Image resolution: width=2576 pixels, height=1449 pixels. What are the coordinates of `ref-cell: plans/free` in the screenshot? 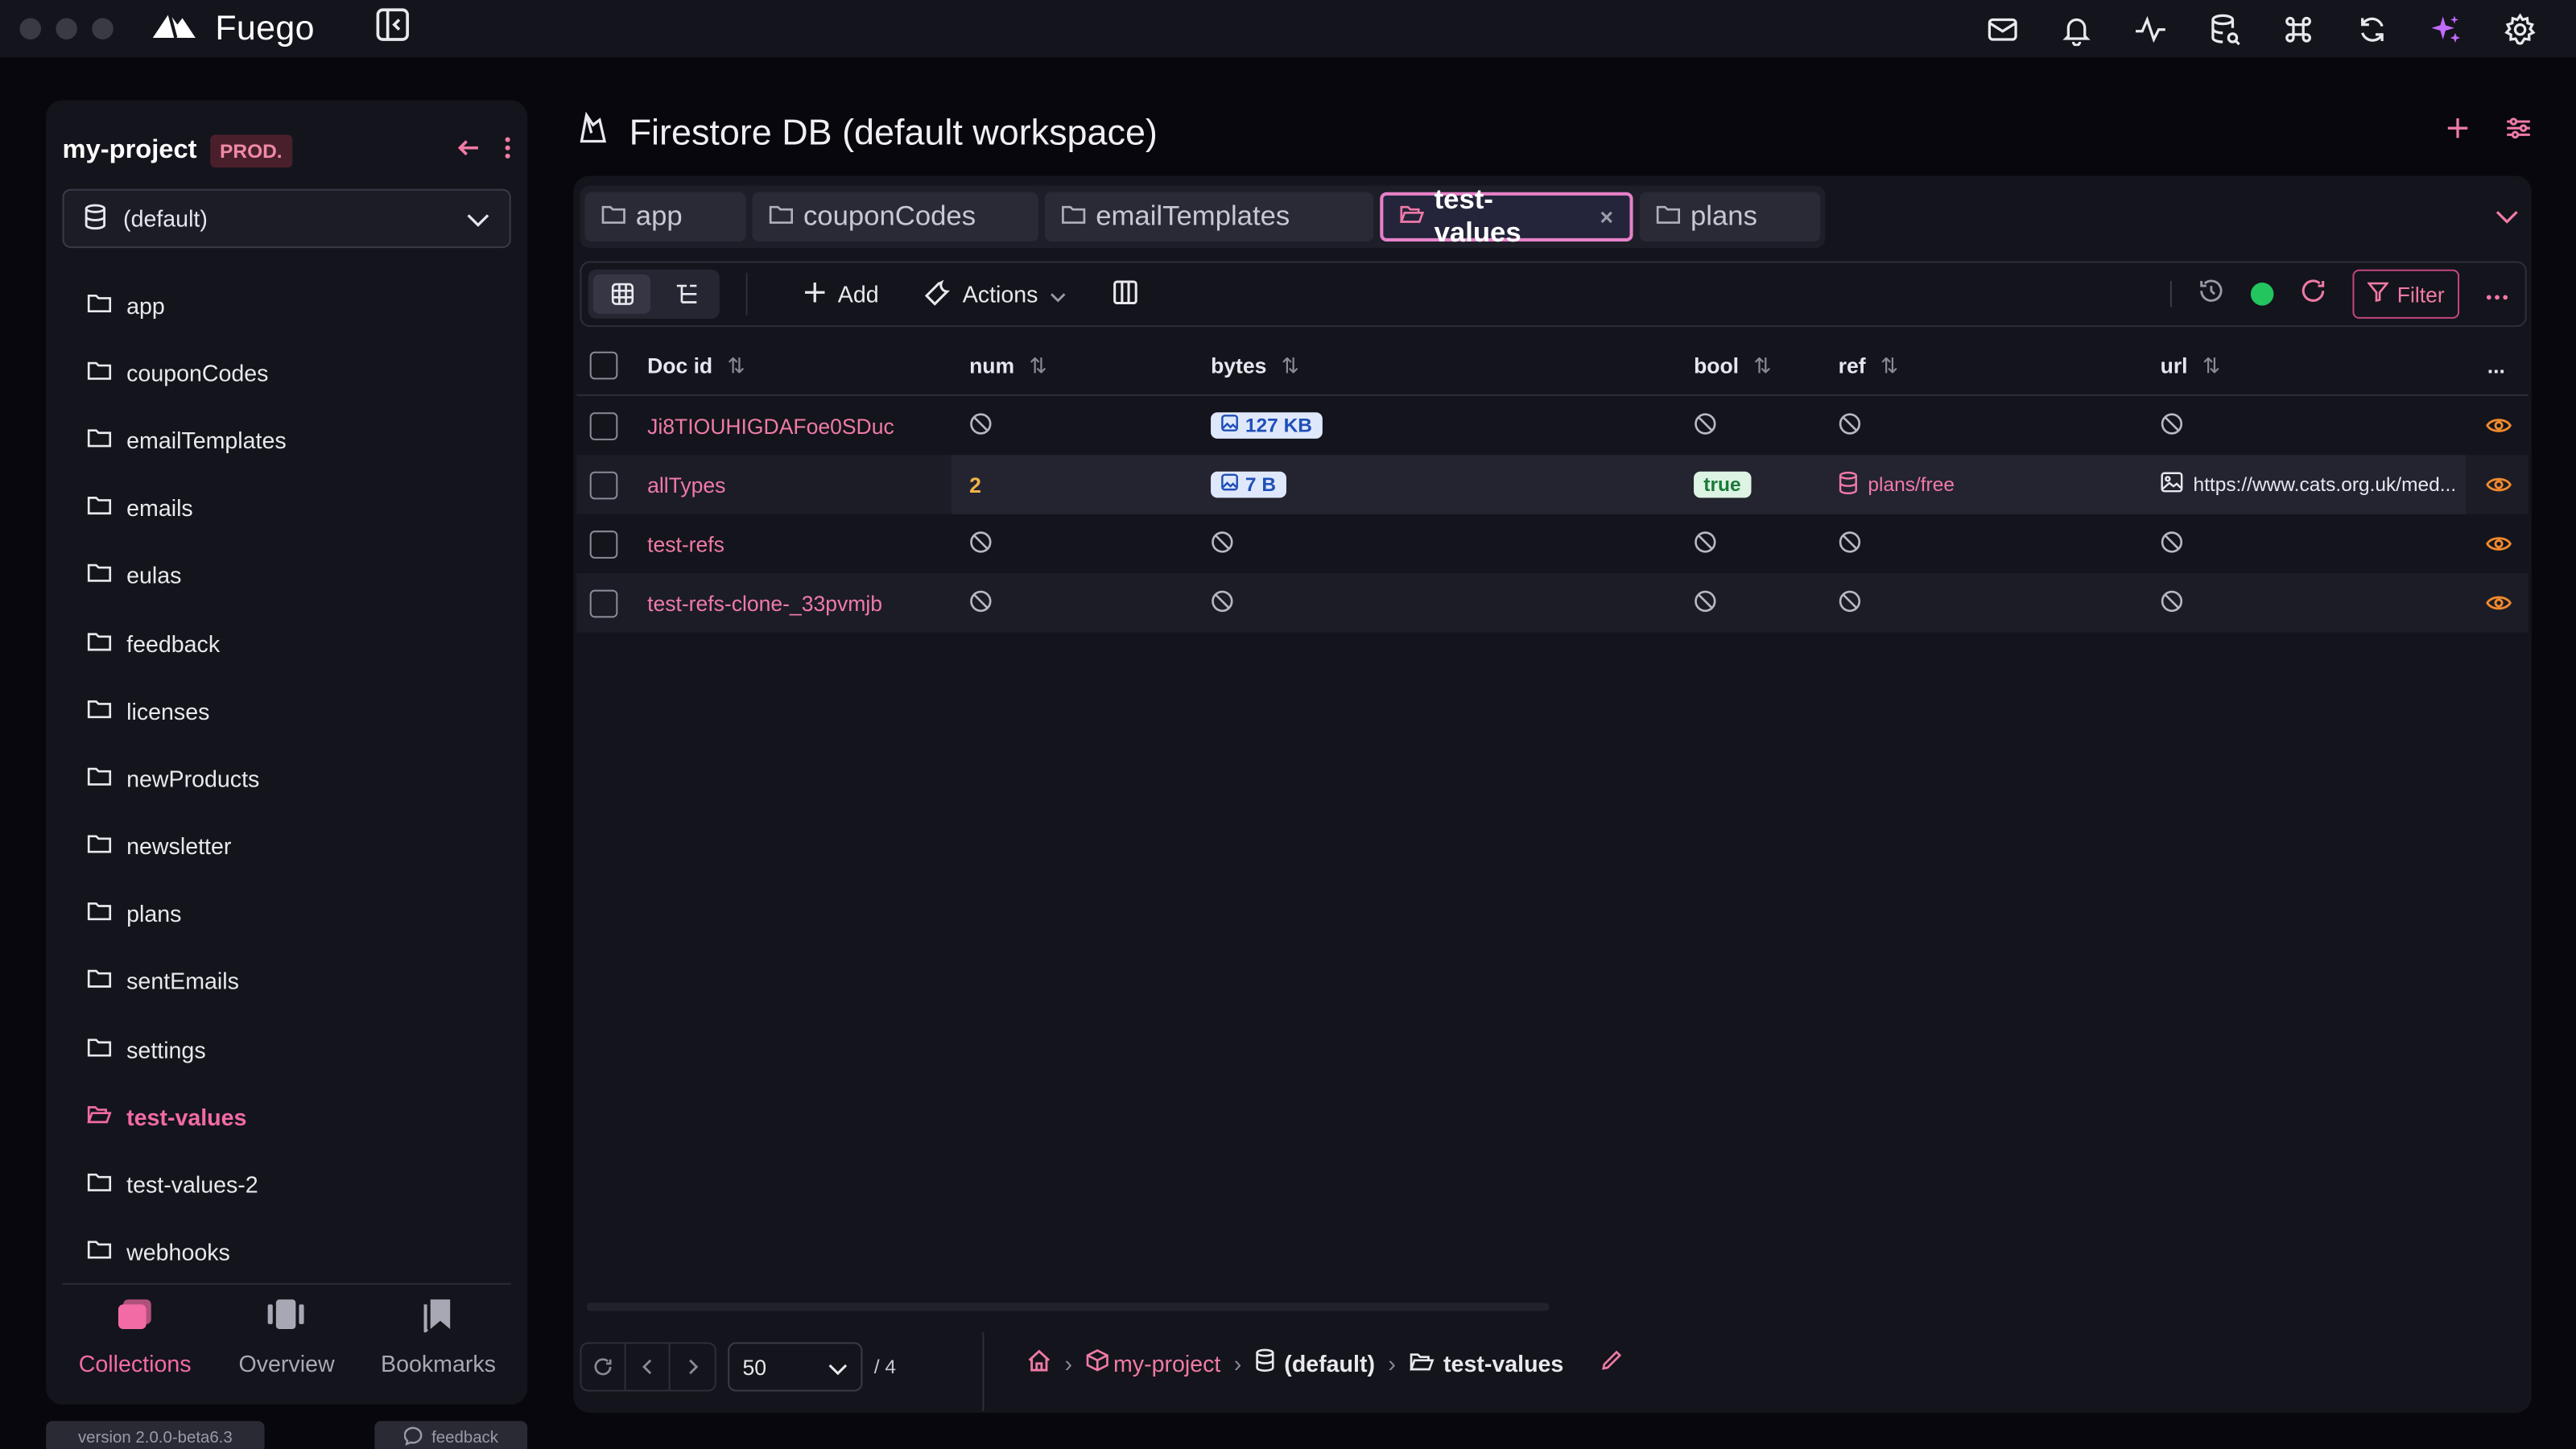 It's located at (1897, 484).